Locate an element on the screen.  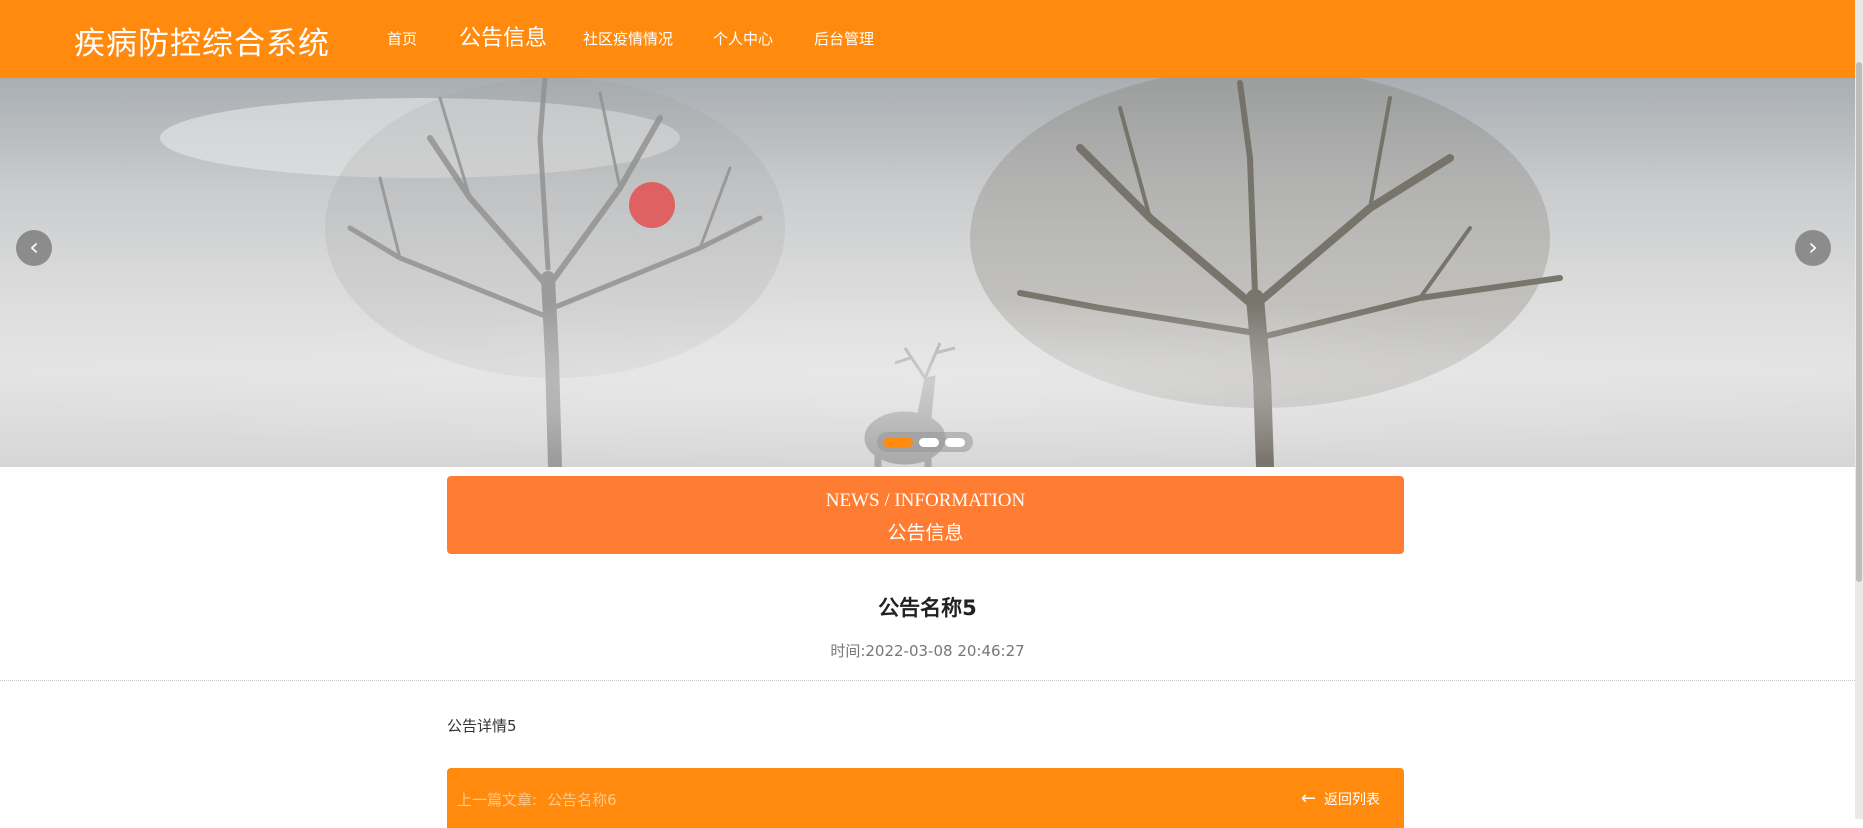
article-footer-nav: 上一篇文章: 公告名称6 ← 返回列表 is located at coordinates (925, 798).